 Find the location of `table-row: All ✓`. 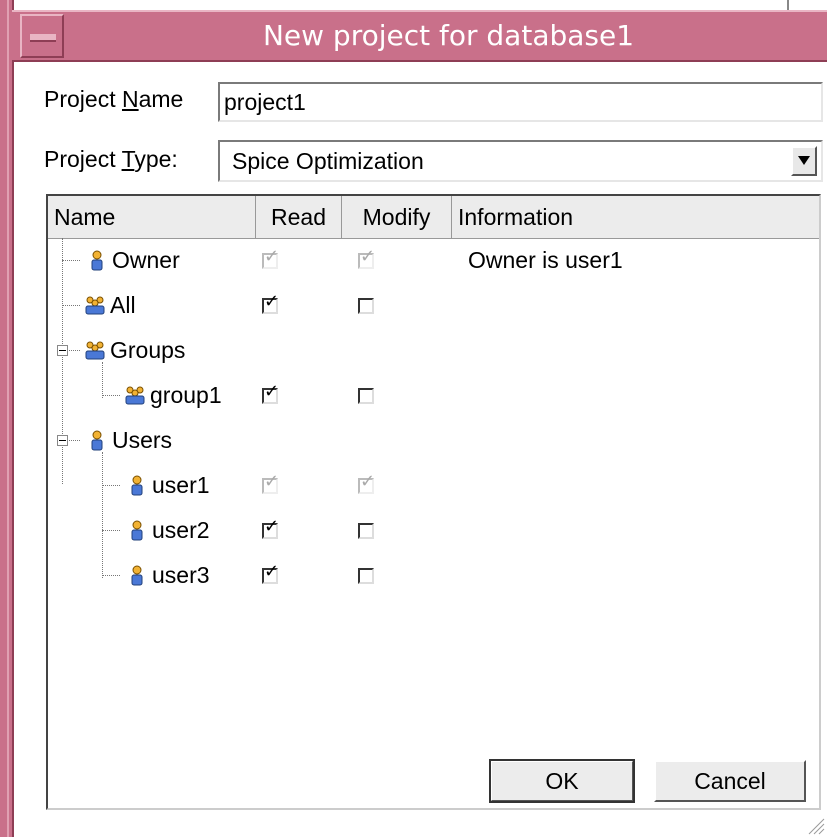

table-row: All ✓ is located at coordinates (433, 305).